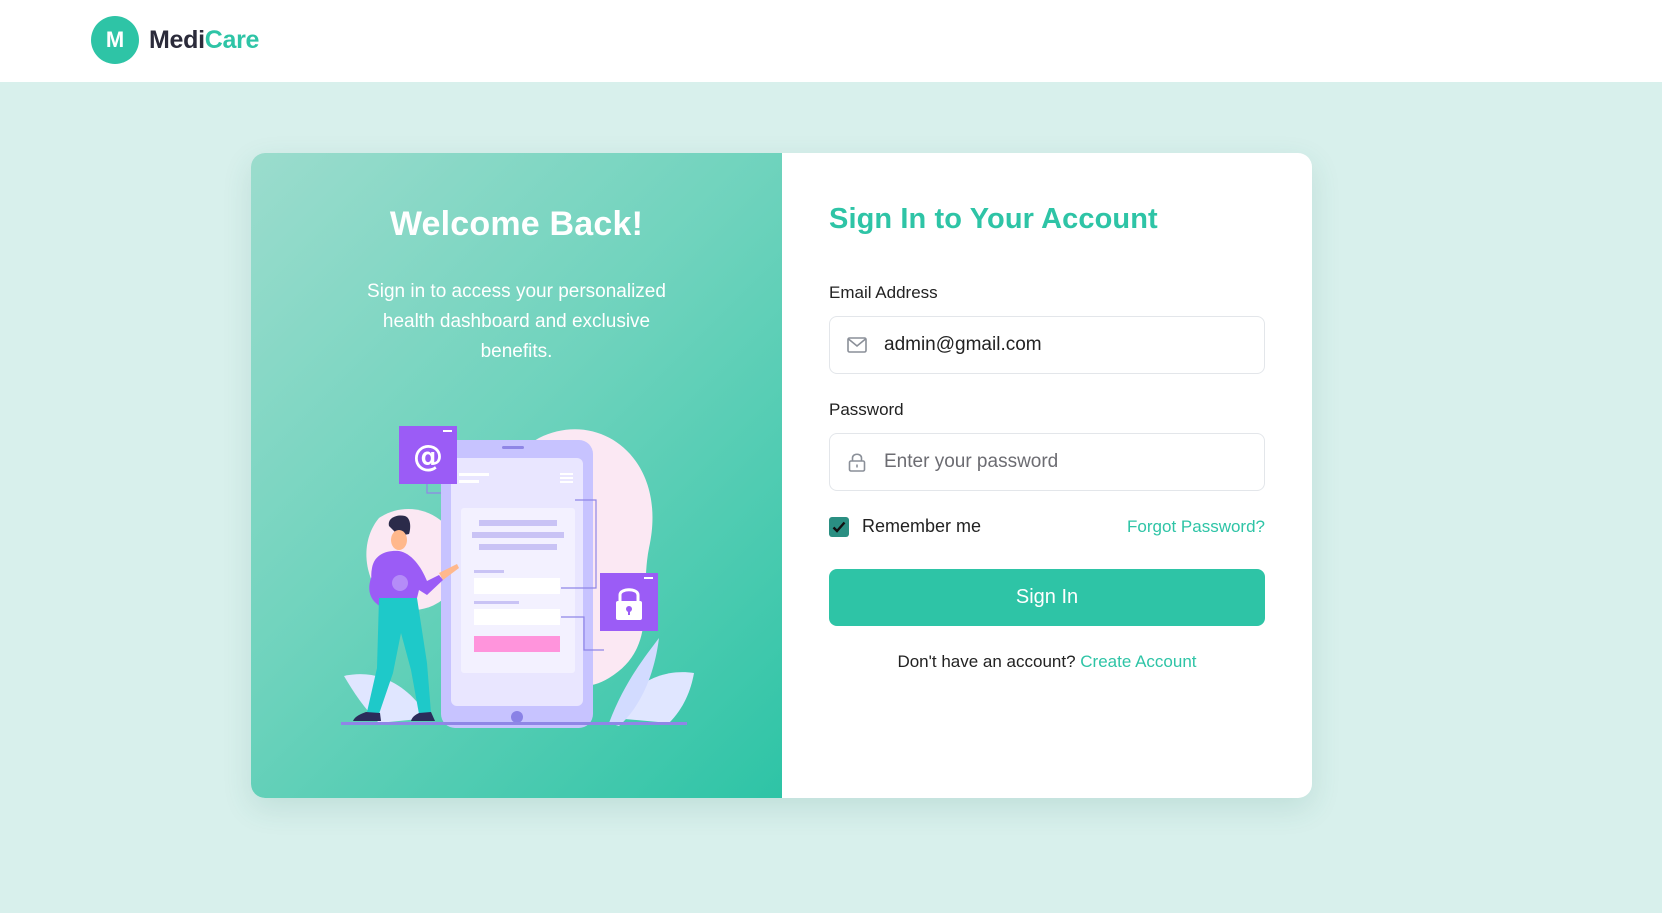  I want to click on check-icon, so click(839, 527).